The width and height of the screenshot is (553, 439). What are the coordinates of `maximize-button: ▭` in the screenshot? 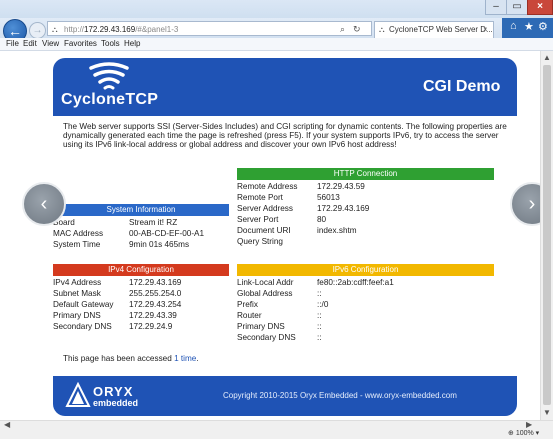 It's located at (517, 7).